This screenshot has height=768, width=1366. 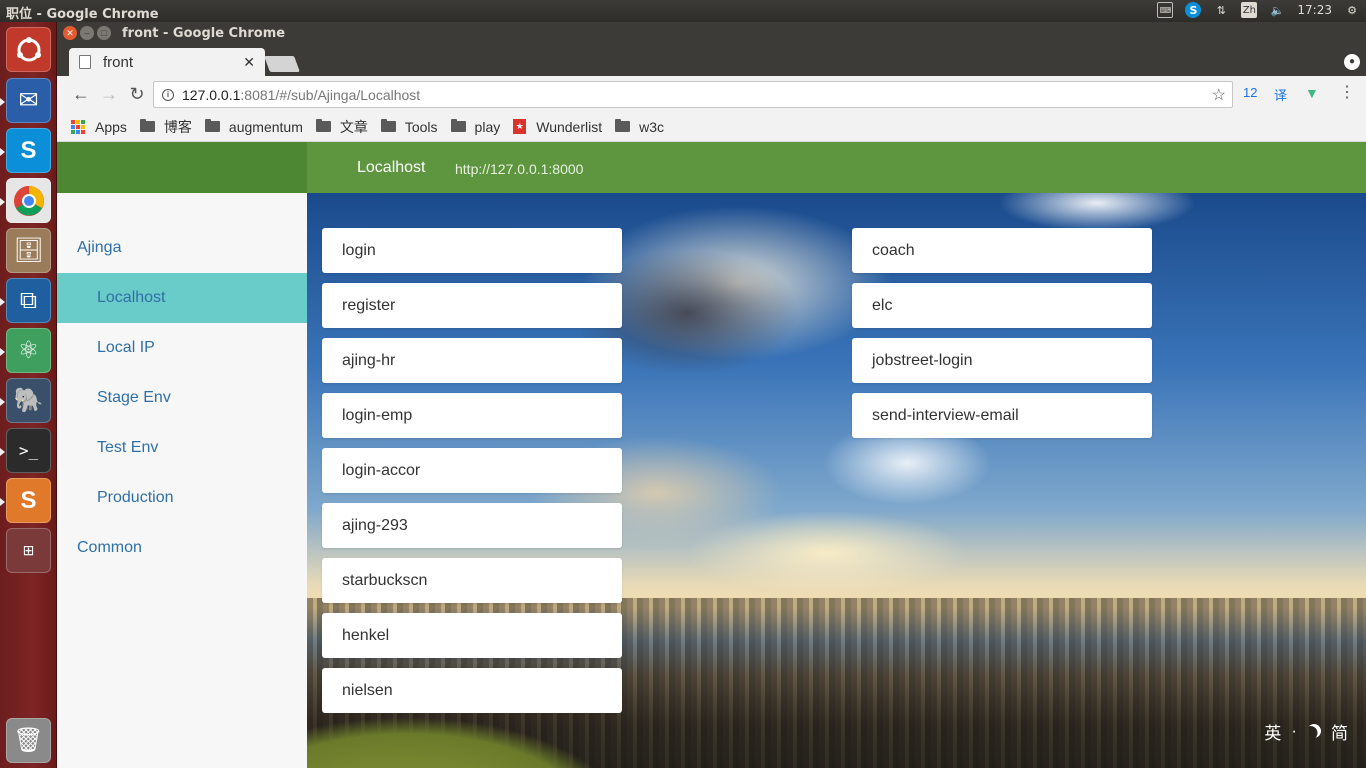 I want to click on ubuntu-dash-icon, so click(x=28, y=49).